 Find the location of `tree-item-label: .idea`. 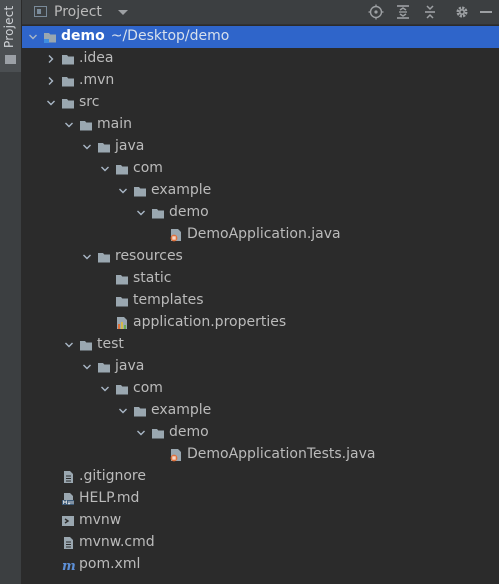

tree-item-label: .idea is located at coordinates (96, 58).